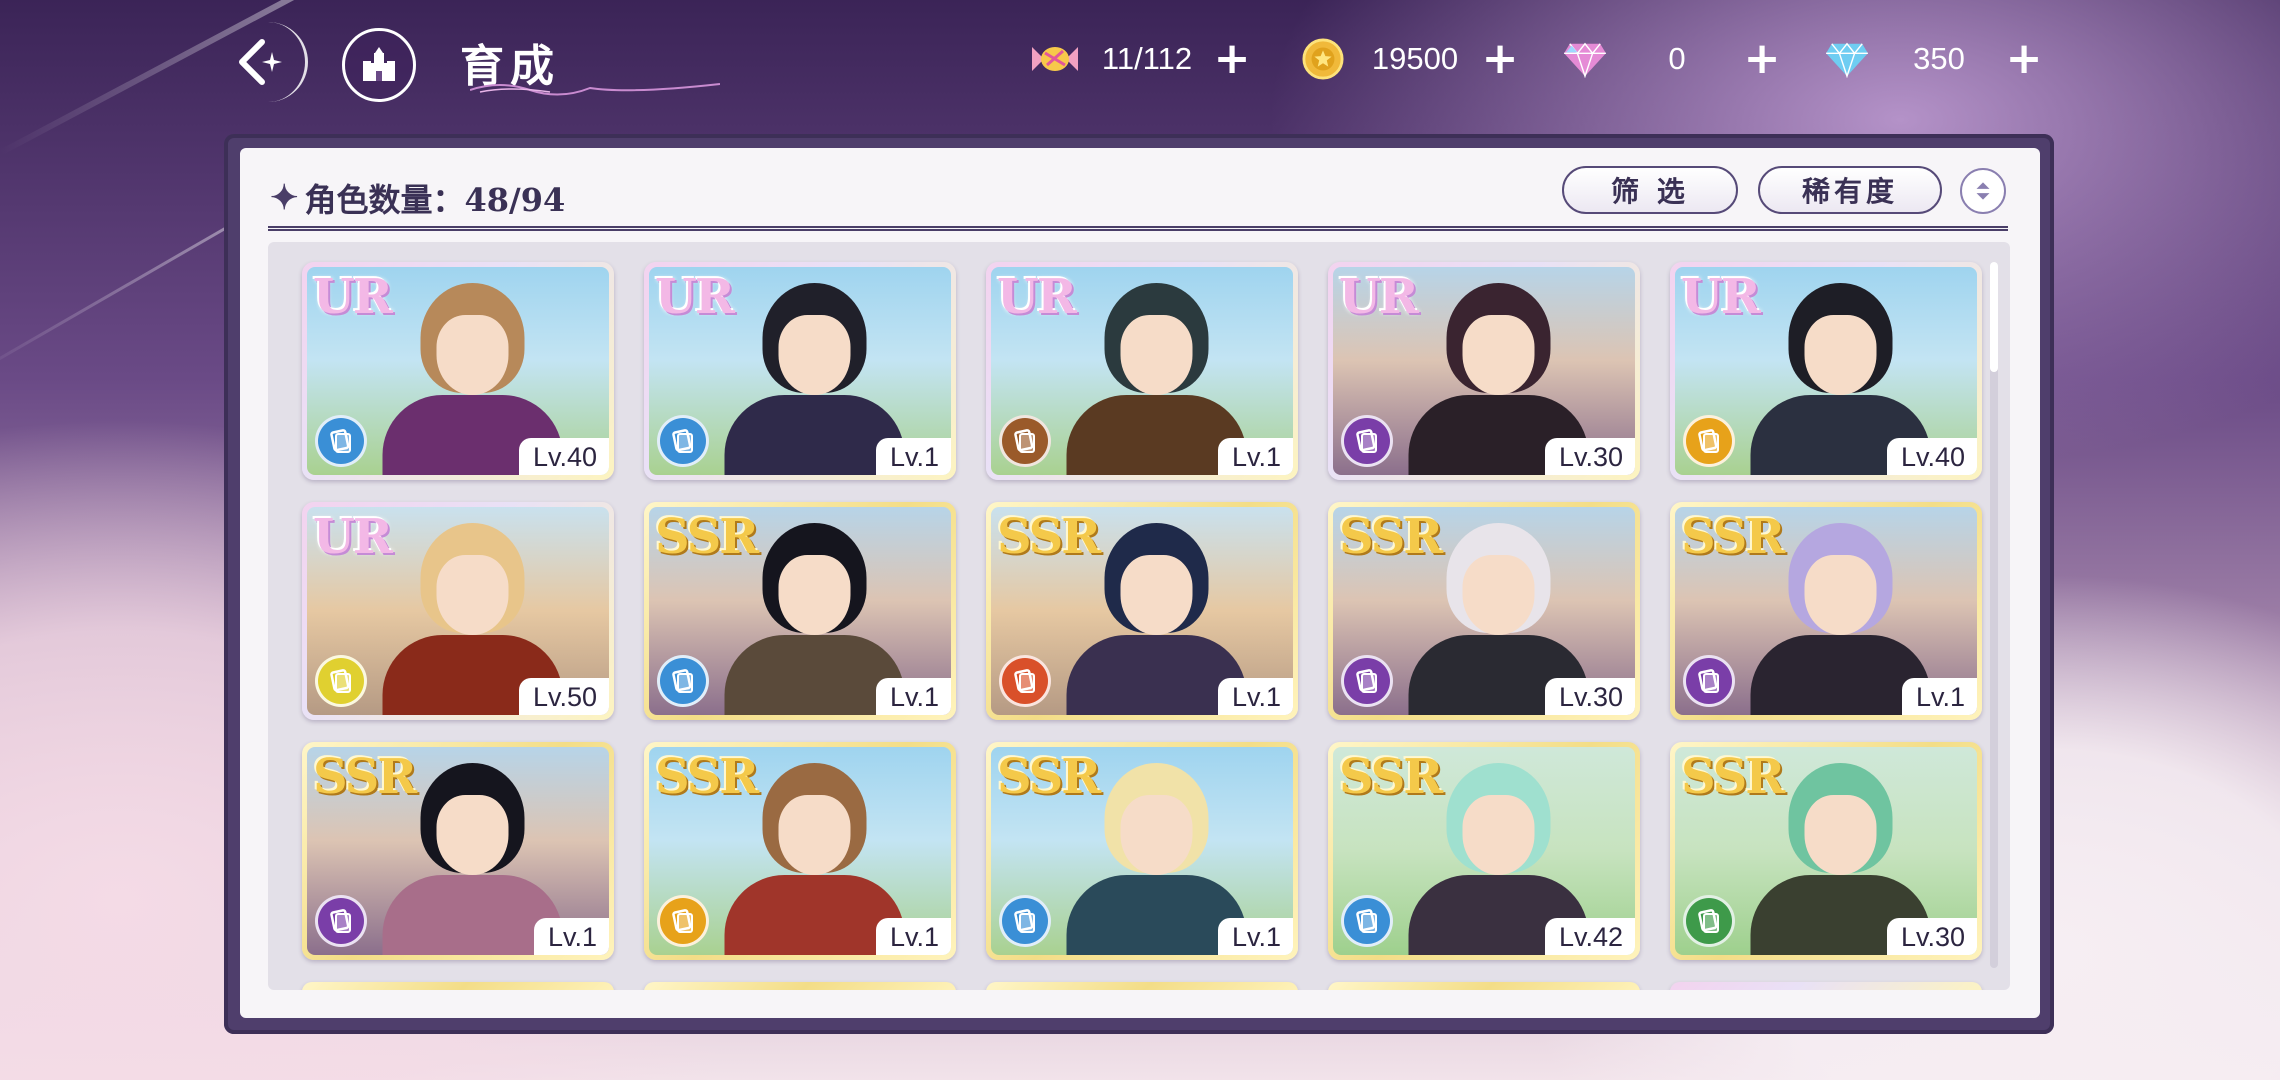 This screenshot has width=2280, height=1080. What do you see at coordinates (1055, 59) in the screenshot?
I see `candy-icon` at bounding box center [1055, 59].